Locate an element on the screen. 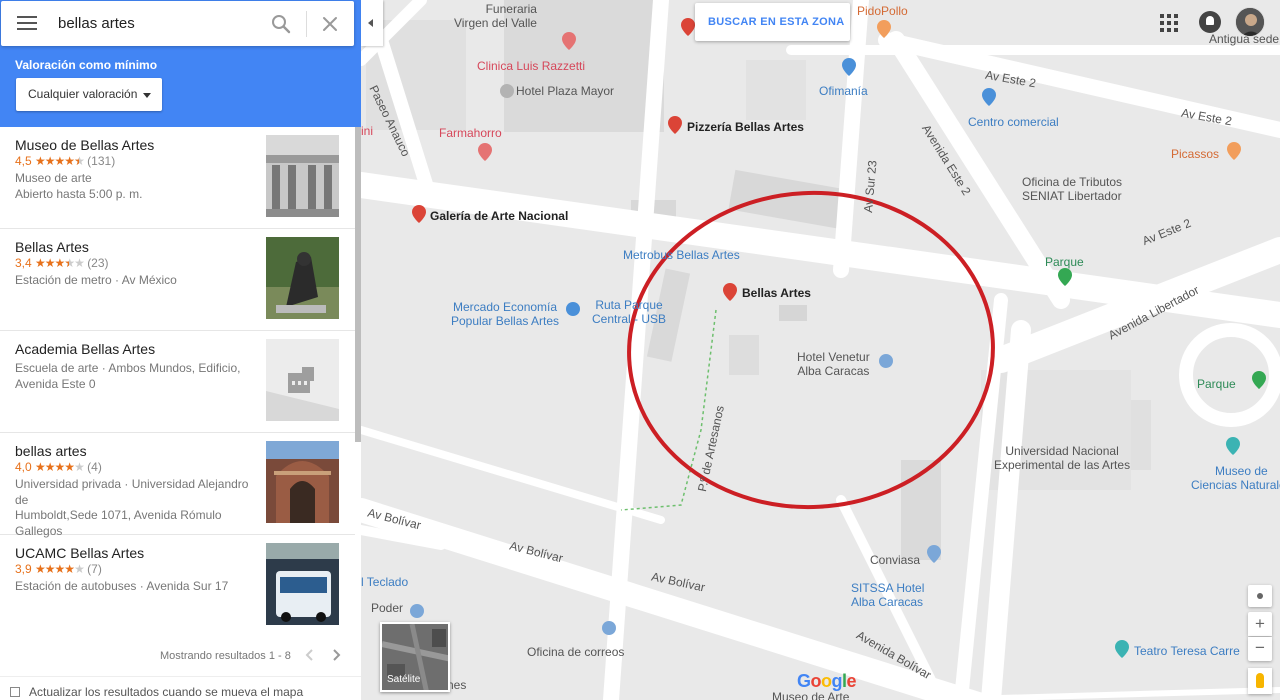 This screenshot has height=700, width=1280. label-parque-1: Parque is located at coordinates (1064, 262).